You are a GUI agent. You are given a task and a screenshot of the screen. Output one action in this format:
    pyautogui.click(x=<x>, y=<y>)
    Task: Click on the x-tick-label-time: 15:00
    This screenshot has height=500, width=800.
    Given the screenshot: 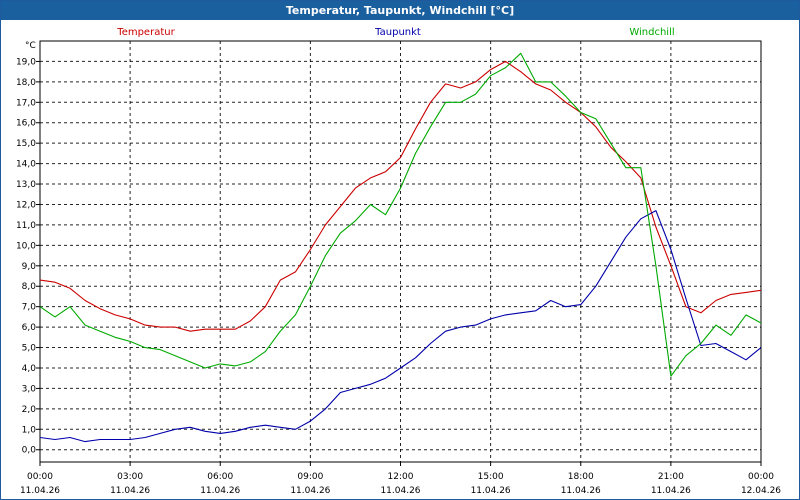 What is the action you would take?
    pyautogui.click(x=491, y=477)
    